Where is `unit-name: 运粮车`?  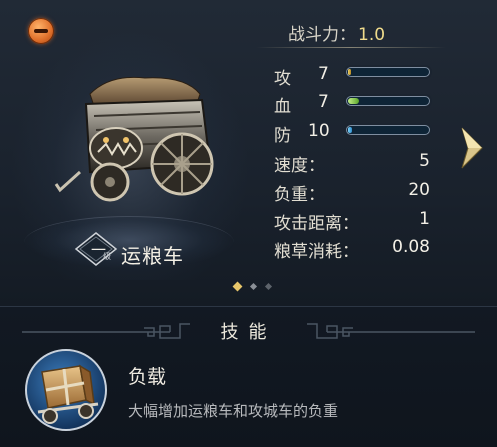
unit-name: 运粮车 is located at coordinates (152, 256).